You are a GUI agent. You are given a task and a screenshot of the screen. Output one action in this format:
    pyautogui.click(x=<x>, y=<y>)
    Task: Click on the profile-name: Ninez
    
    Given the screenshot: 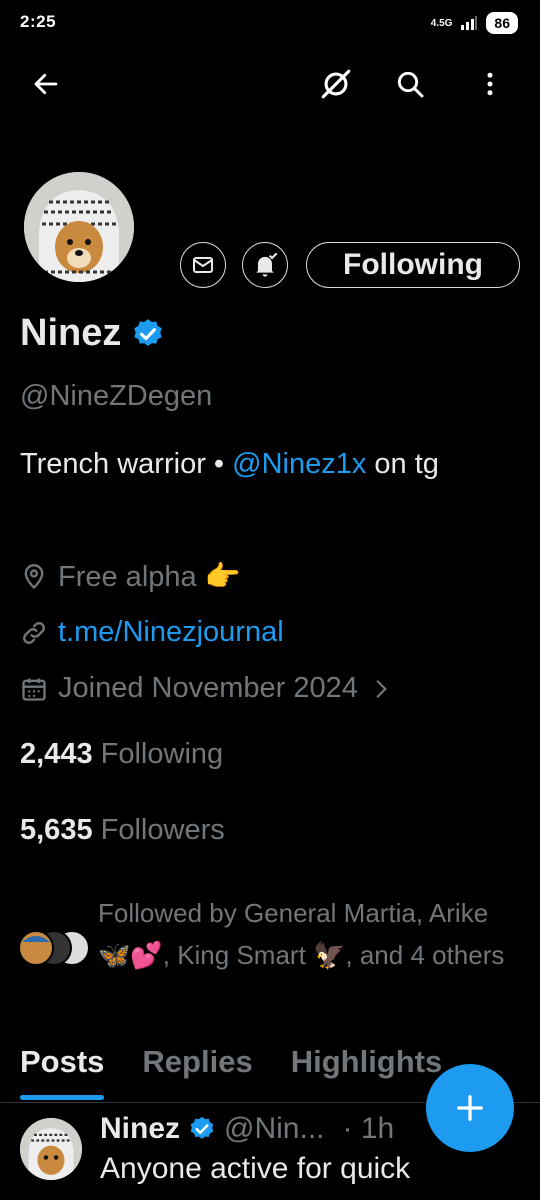 What is the action you would take?
    pyautogui.click(x=71, y=333)
    